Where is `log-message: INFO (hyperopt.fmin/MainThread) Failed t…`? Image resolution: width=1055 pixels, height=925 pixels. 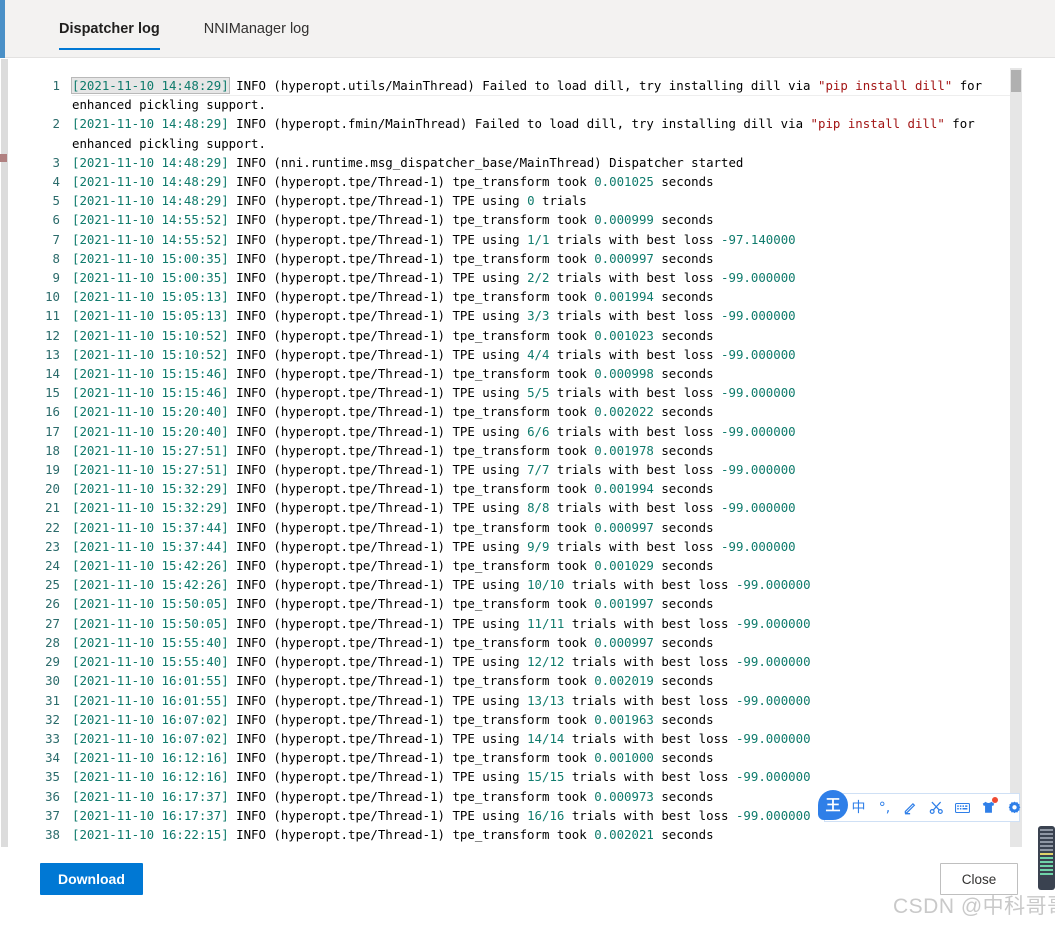 log-message: INFO (hyperopt.fmin/MainThread) Failed t… is located at coordinates (519, 124).